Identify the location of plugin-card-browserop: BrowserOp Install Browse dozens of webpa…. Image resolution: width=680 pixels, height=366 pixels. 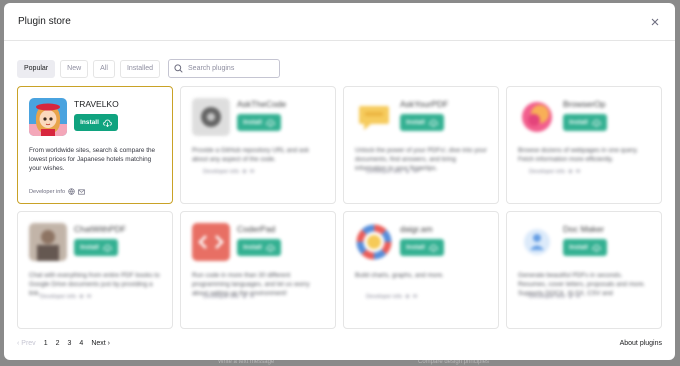
(584, 145).